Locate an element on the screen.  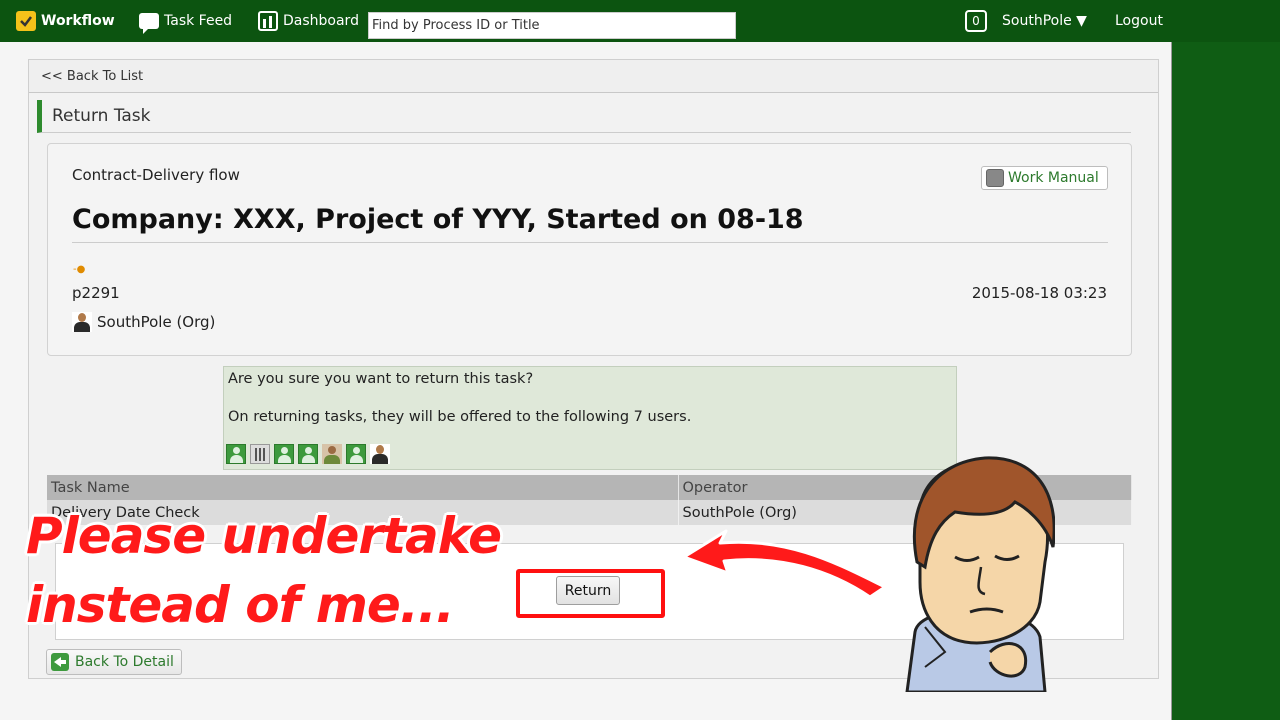
annotation-line-1: Please undertake is located at coordinates (264, 536).